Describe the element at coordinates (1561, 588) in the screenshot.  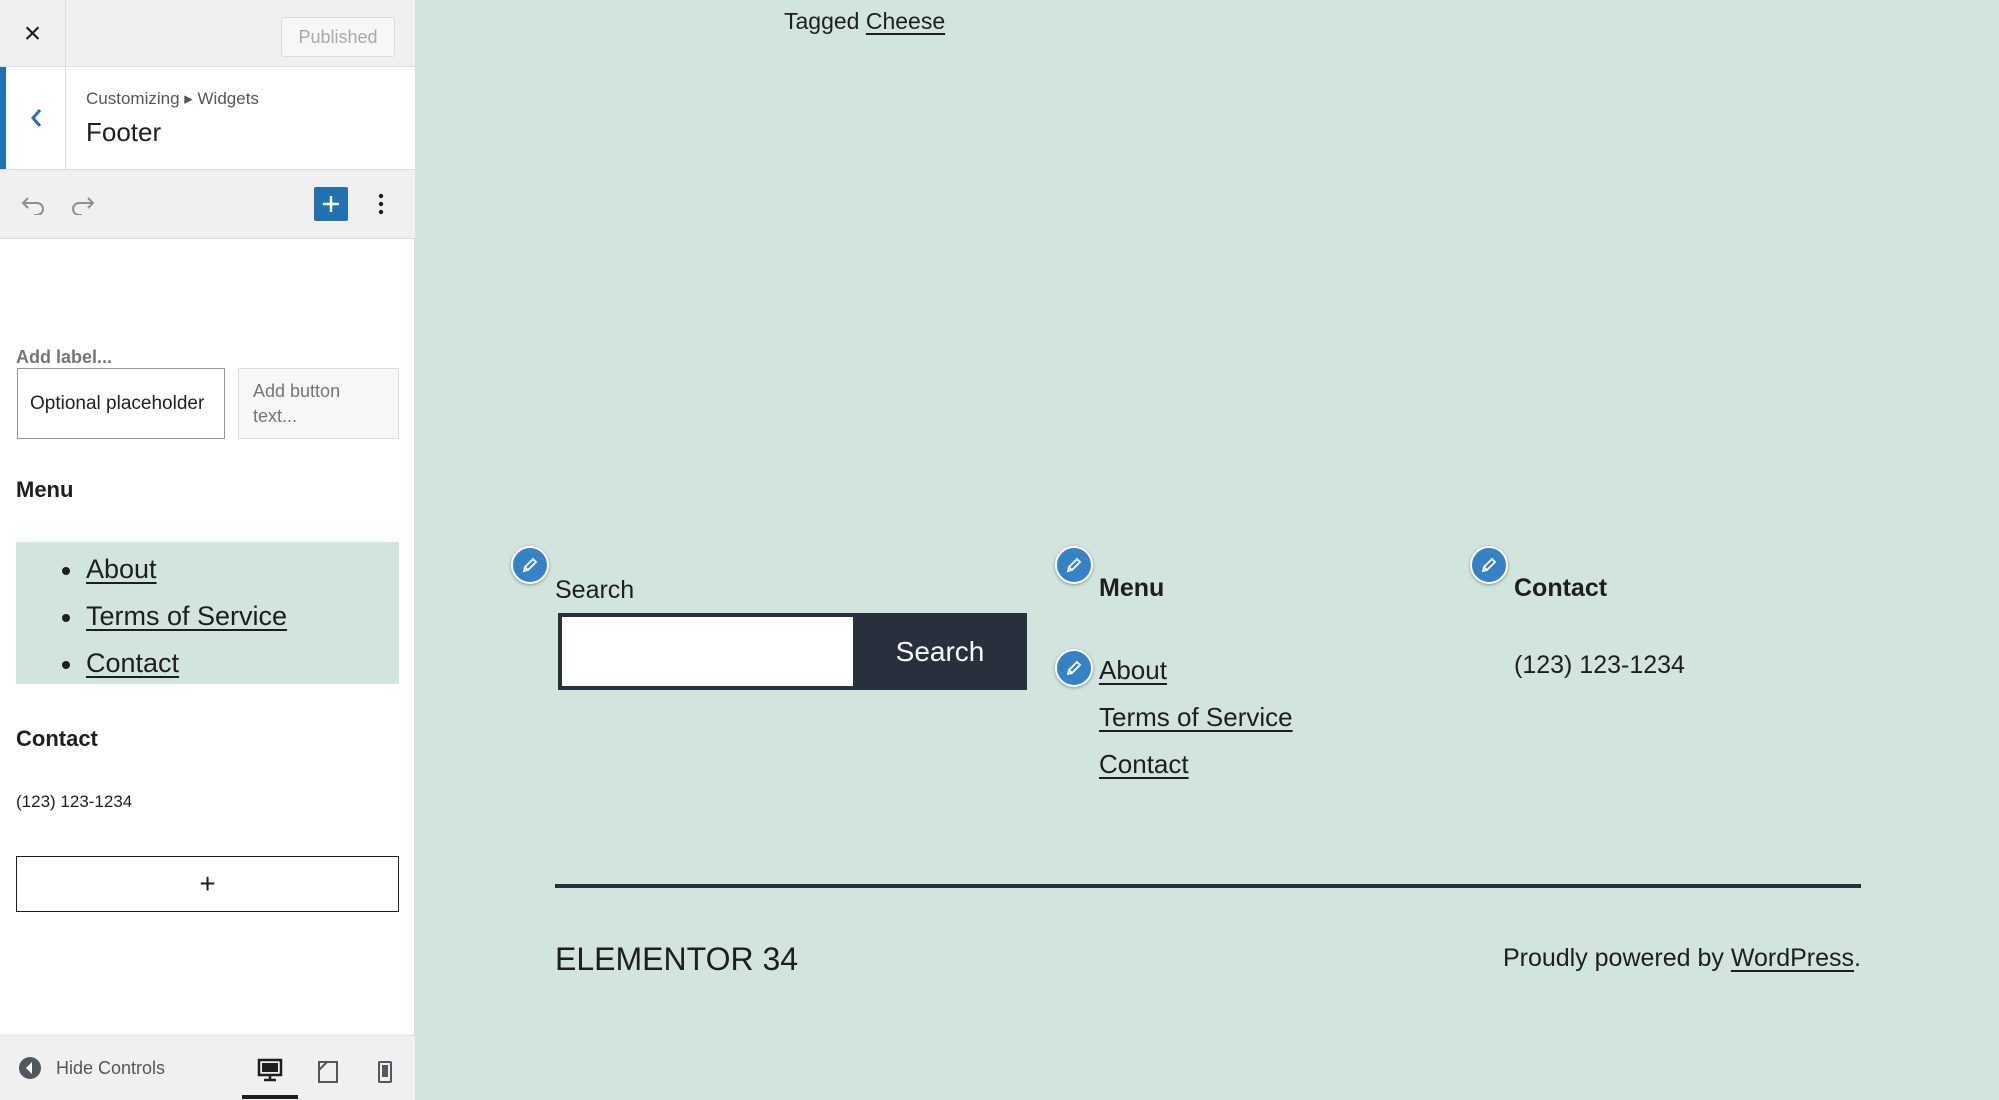
I see `contact-widget-heading: Contact` at that location.